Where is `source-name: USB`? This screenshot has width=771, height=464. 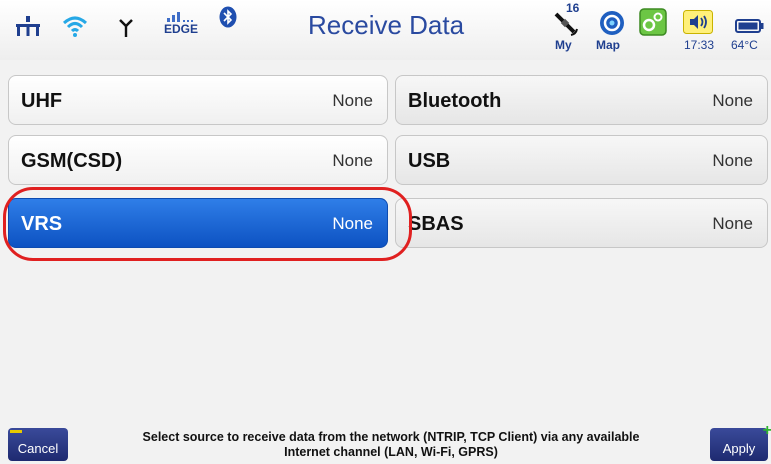
source-name: USB is located at coordinates (429, 161).